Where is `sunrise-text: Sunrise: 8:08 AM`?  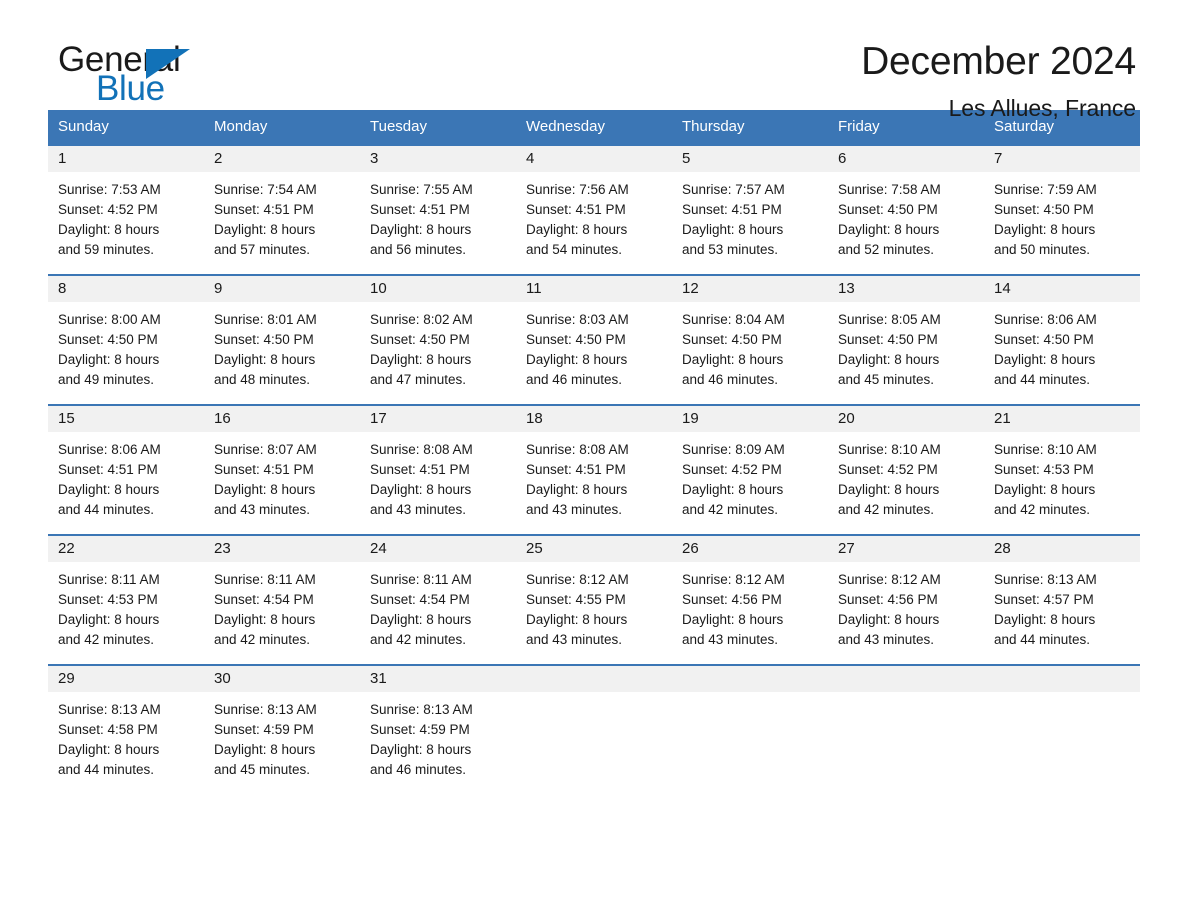
sunrise-text: Sunrise: 8:08 AM is located at coordinates (577, 449).